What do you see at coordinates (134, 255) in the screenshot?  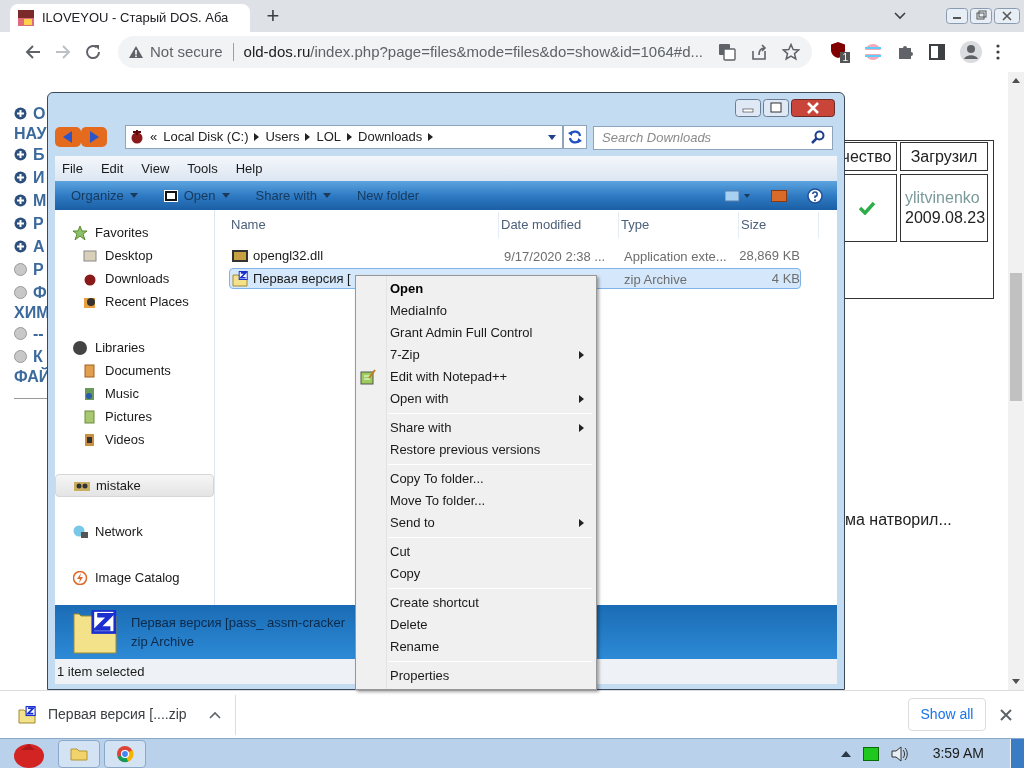 I see `nav-item: Desktop` at bounding box center [134, 255].